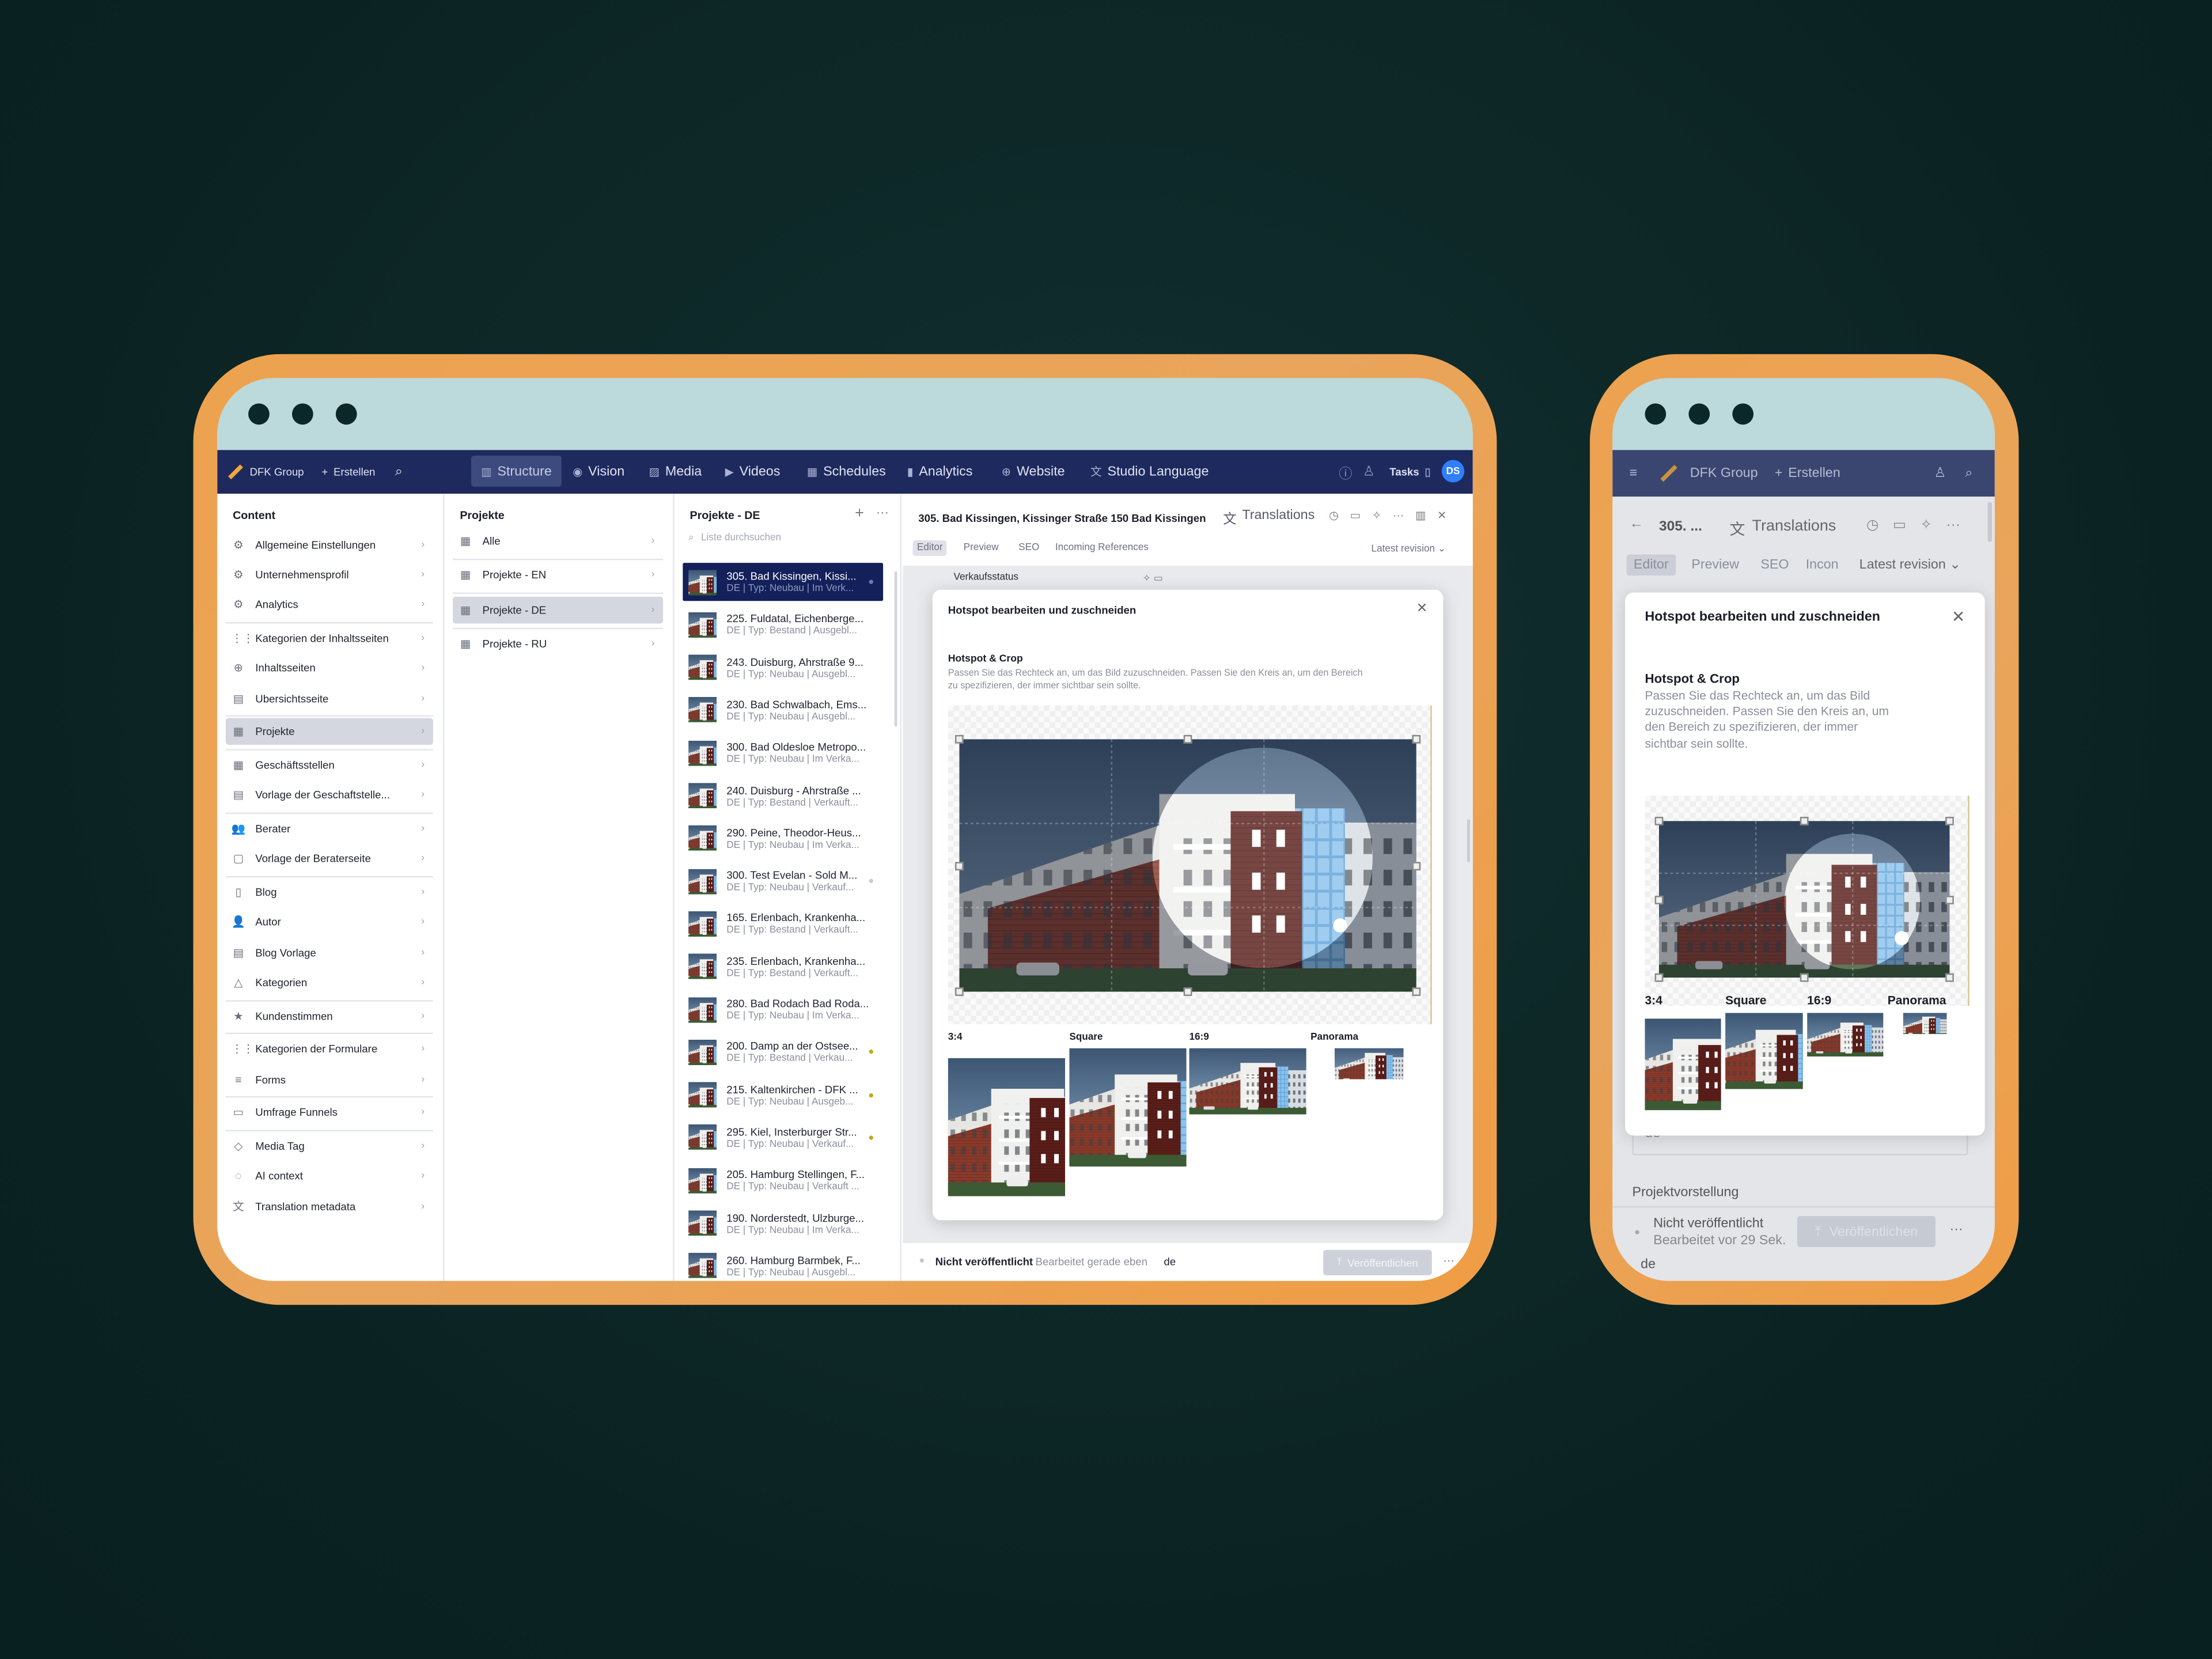 This screenshot has width=2212, height=1659. I want to click on sidebar-item: ★ Kundenstimmen ›, so click(329, 1015).